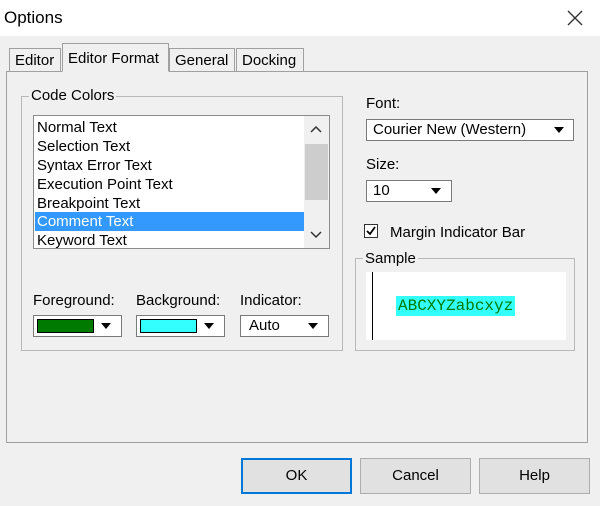 This screenshot has height=506, width=600. What do you see at coordinates (271, 300) in the screenshot?
I see `indicator-label: Indicator:` at bounding box center [271, 300].